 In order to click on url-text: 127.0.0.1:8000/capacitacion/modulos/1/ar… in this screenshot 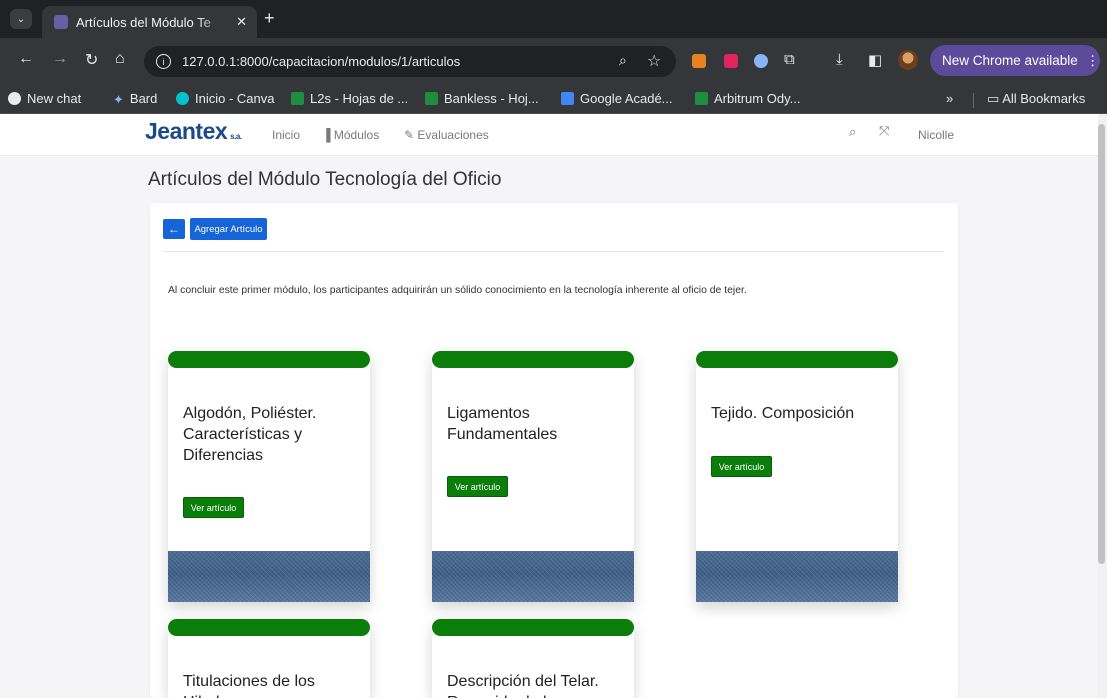, I will do `click(321, 61)`.